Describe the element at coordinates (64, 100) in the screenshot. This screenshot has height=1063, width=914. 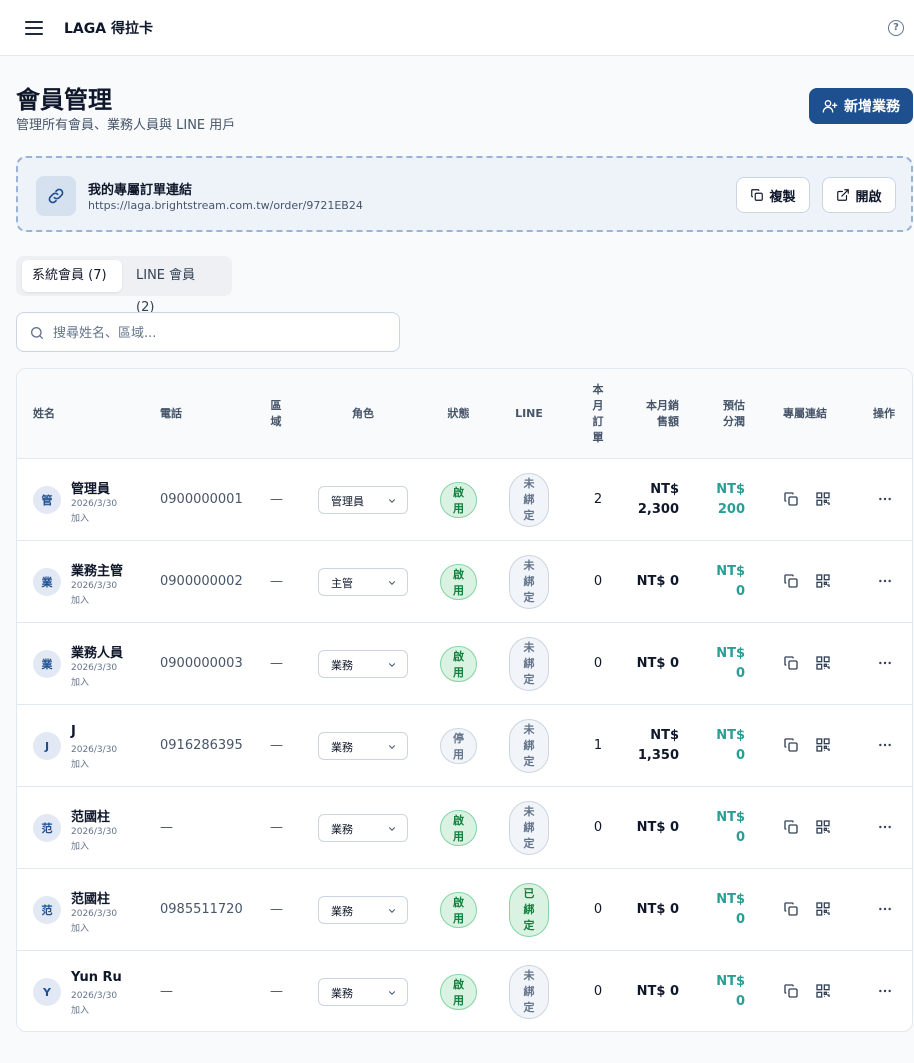
I see `page-title: 會員管理` at that location.